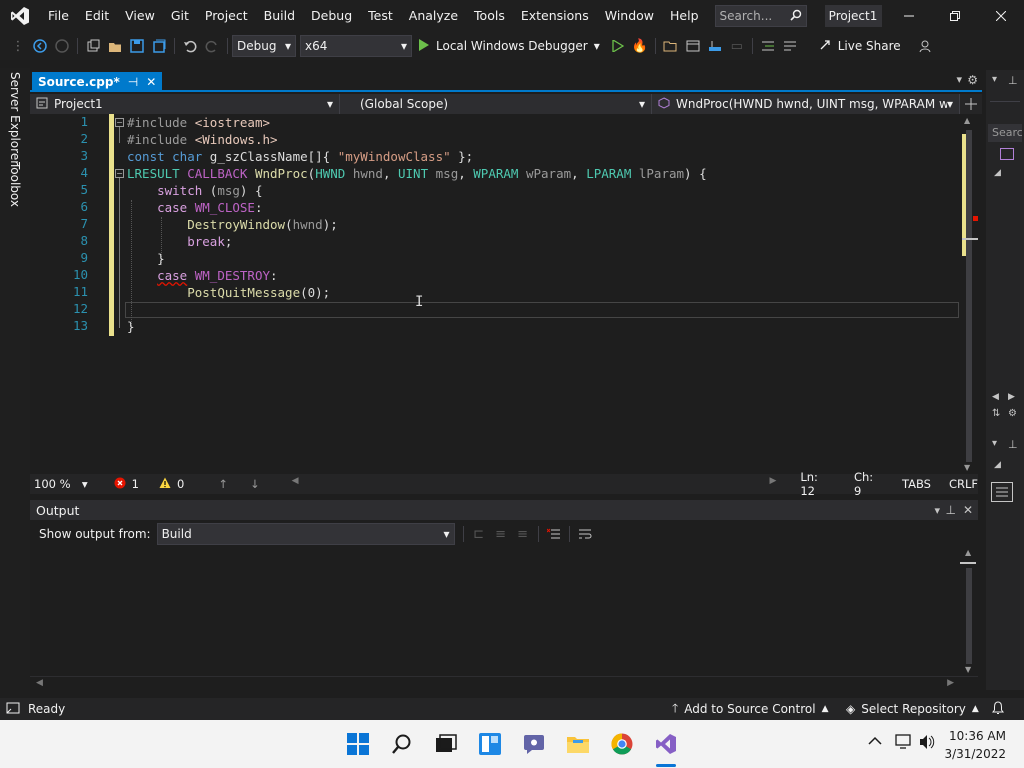  I want to click on menu-edit: Edit, so click(97, 16).